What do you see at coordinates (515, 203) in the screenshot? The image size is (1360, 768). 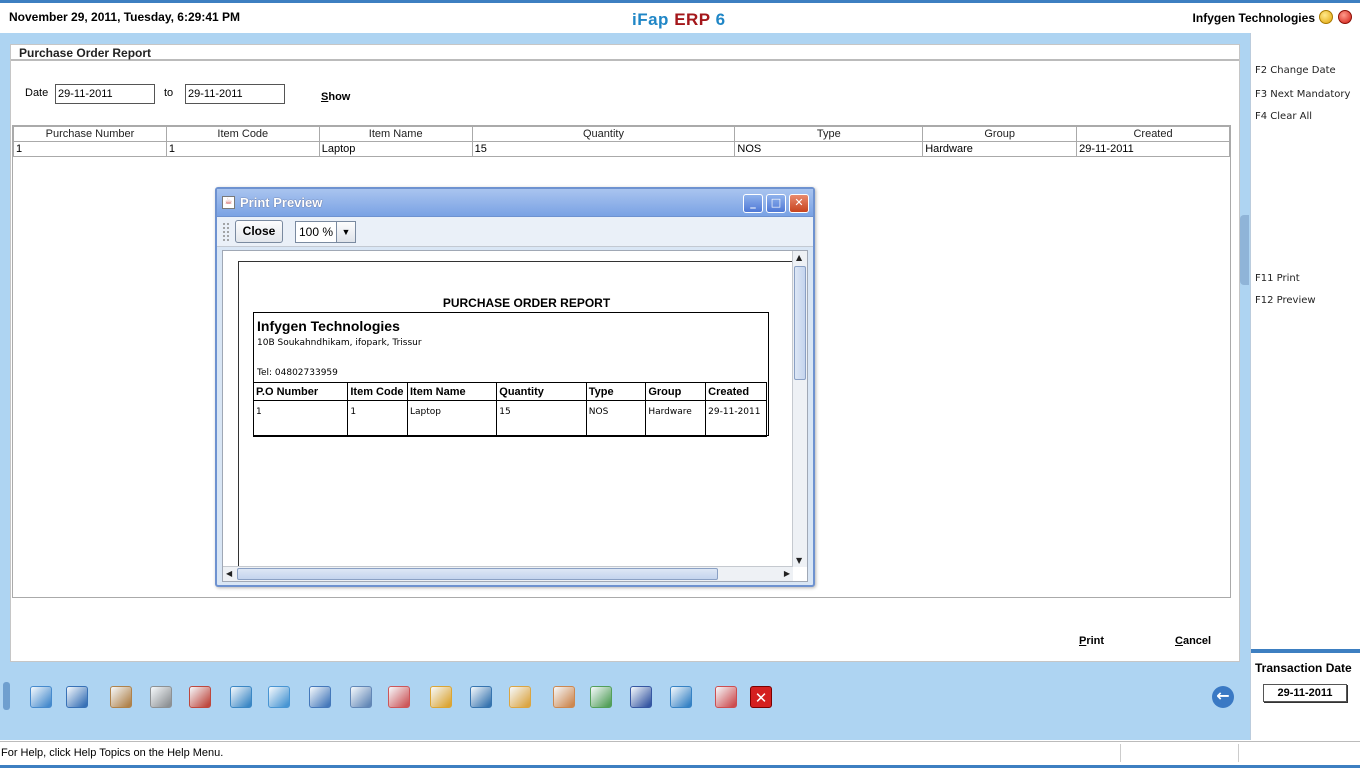 I see `dialog-title-bar: ☕ Print Preview _ □ ✕` at bounding box center [515, 203].